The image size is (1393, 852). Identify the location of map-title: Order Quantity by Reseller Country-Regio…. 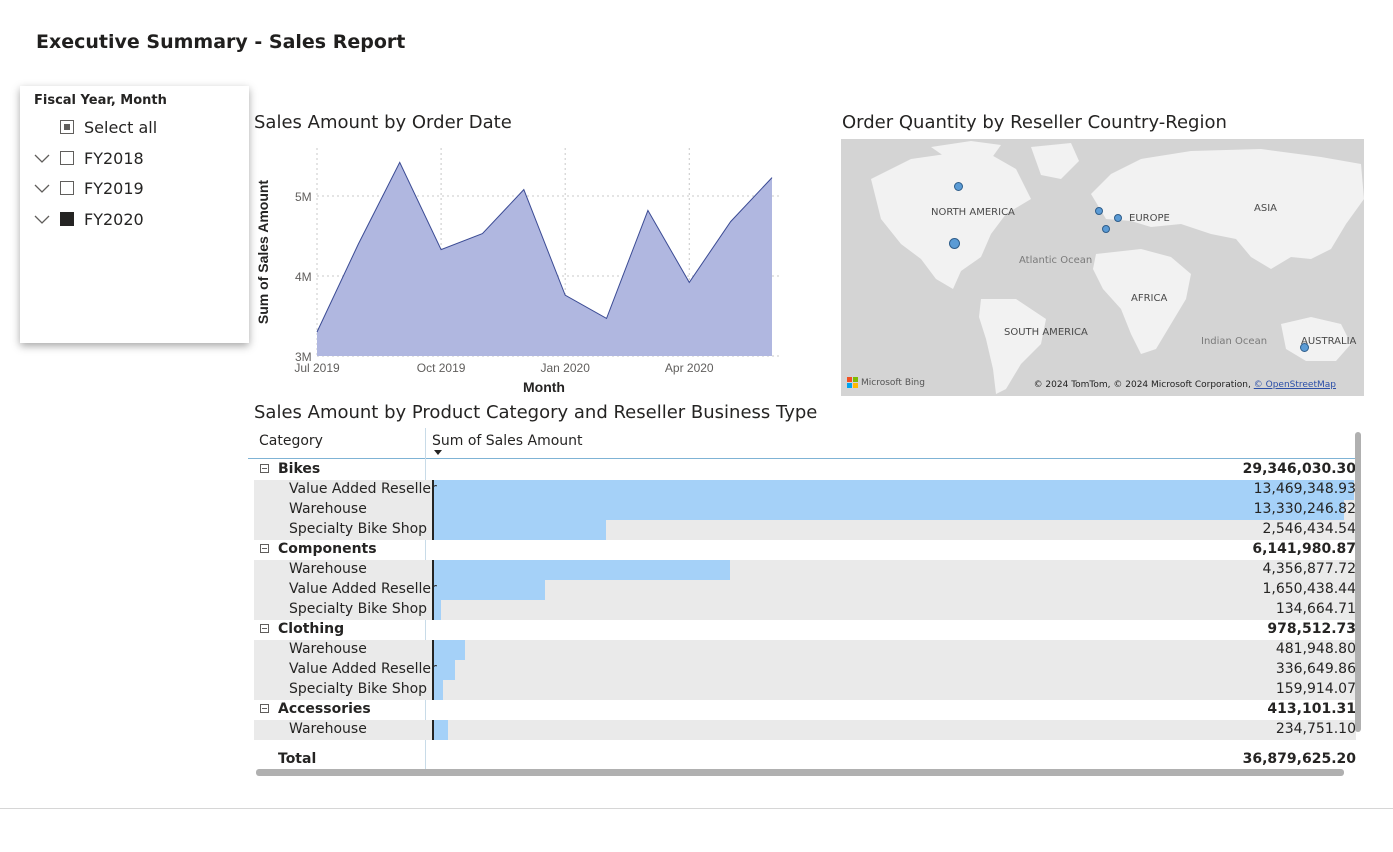
(1034, 122).